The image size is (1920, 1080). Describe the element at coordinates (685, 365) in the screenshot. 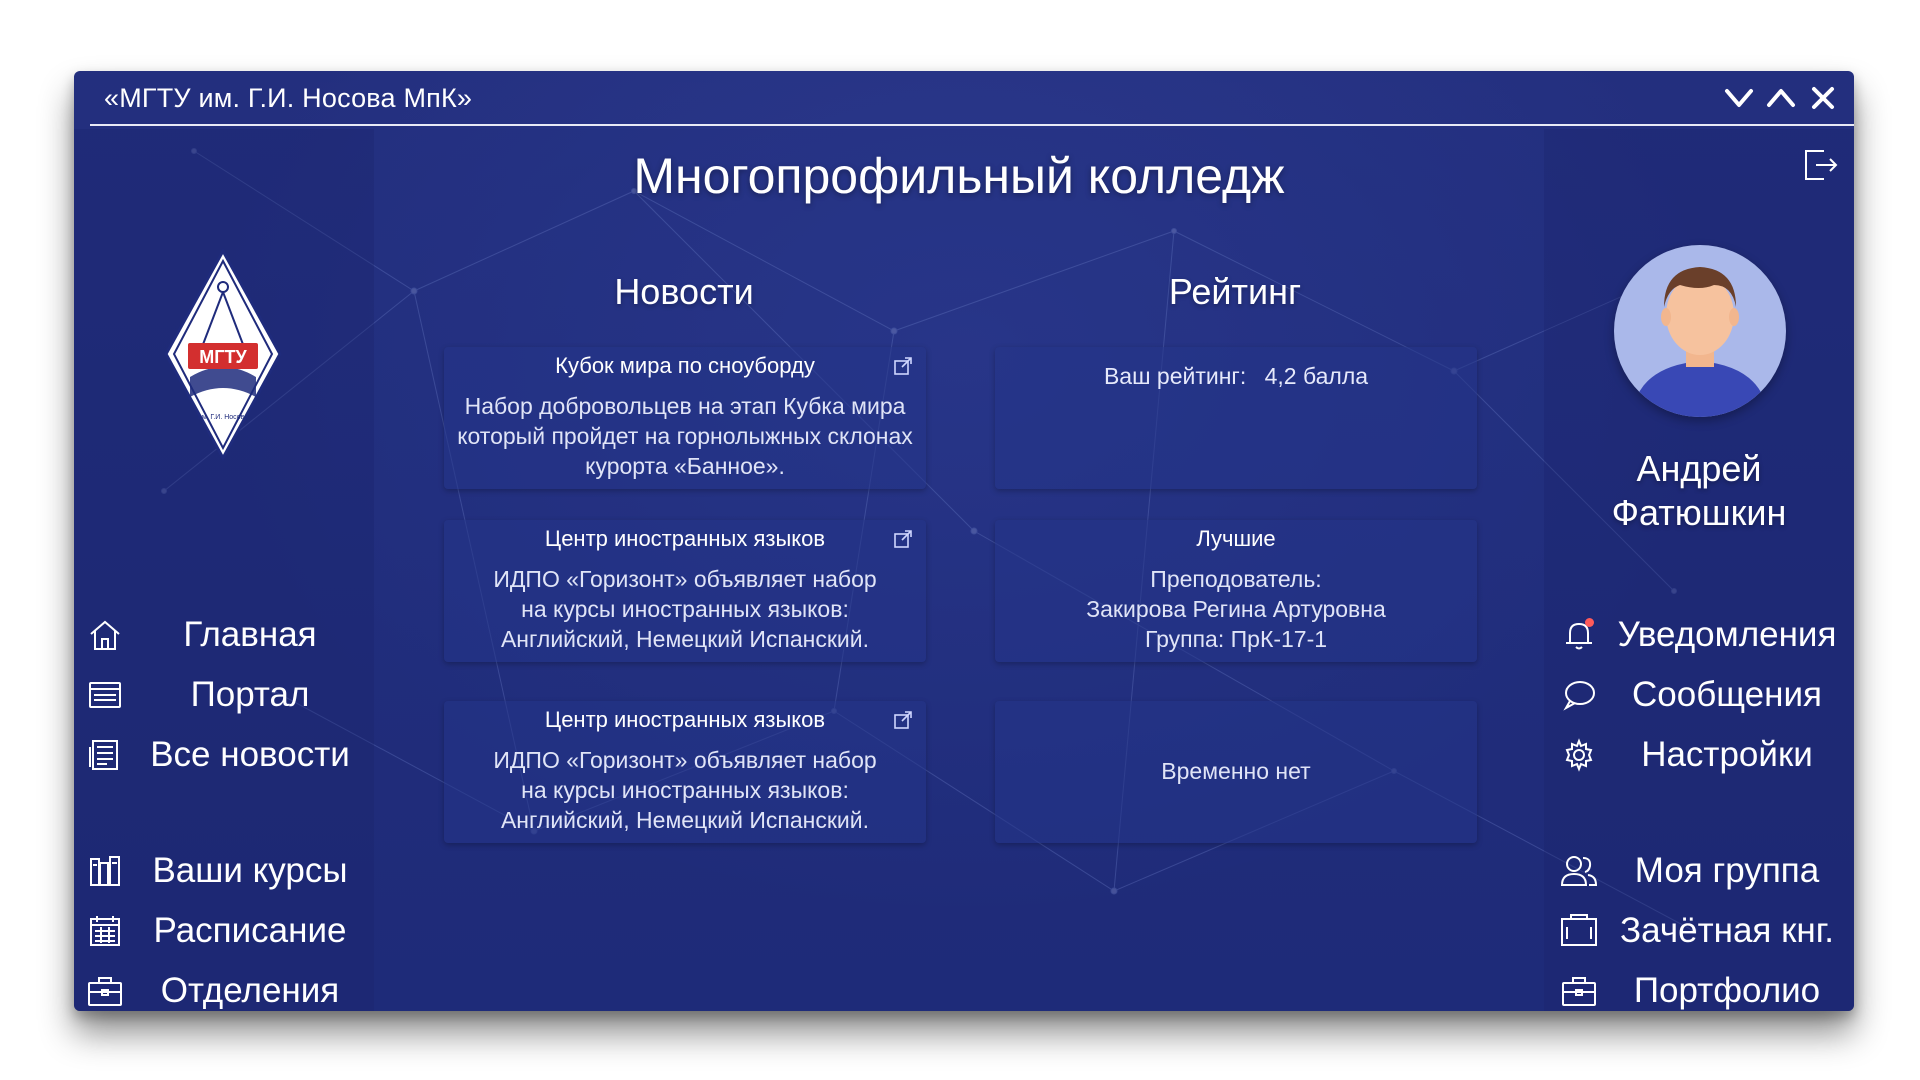

I see `news-card-title: Кубок мира по сноуборду` at that location.